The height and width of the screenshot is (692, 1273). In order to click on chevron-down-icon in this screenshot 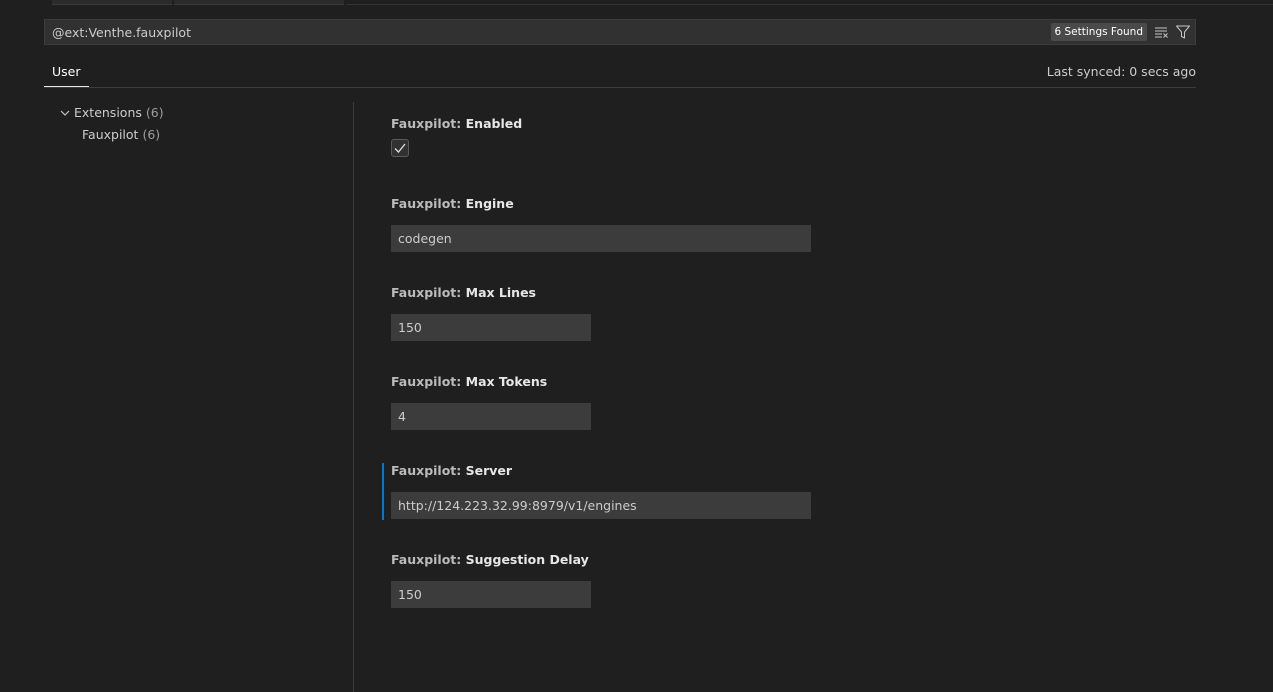, I will do `click(65, 113)`.